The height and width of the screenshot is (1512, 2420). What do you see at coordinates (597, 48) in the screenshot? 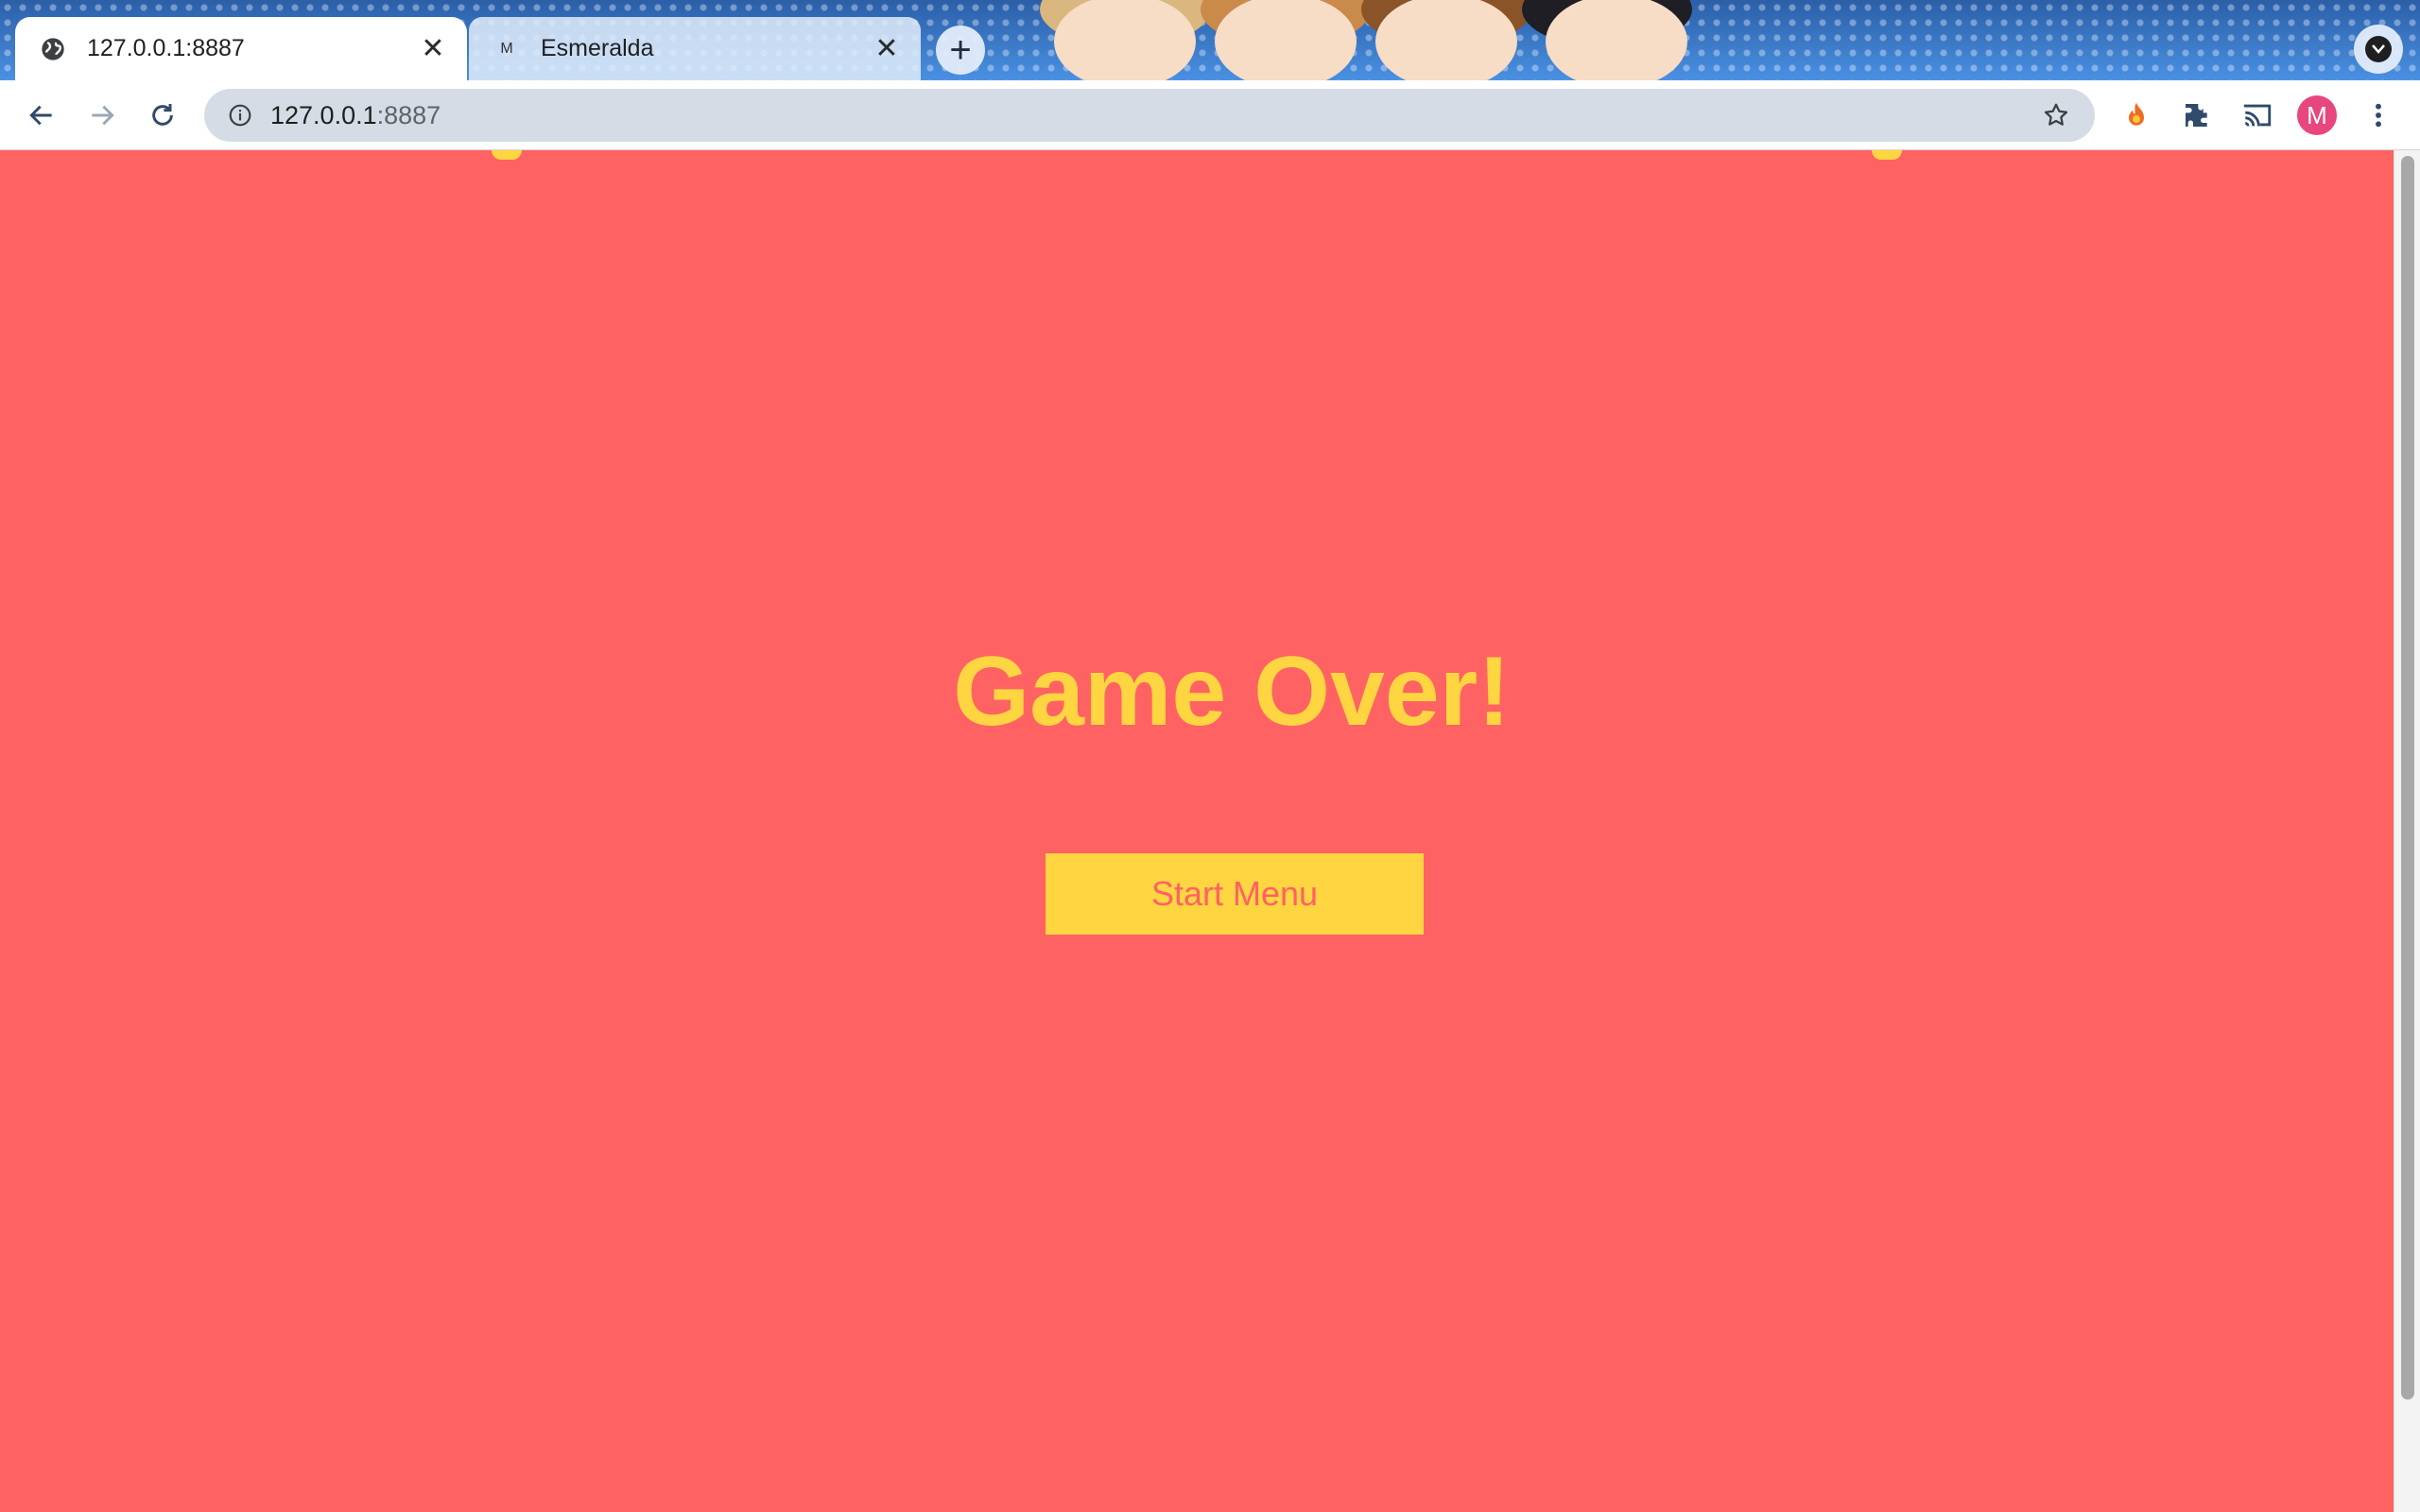
I see `tab-title: Esmeralda` at bounding box center [597, 48].